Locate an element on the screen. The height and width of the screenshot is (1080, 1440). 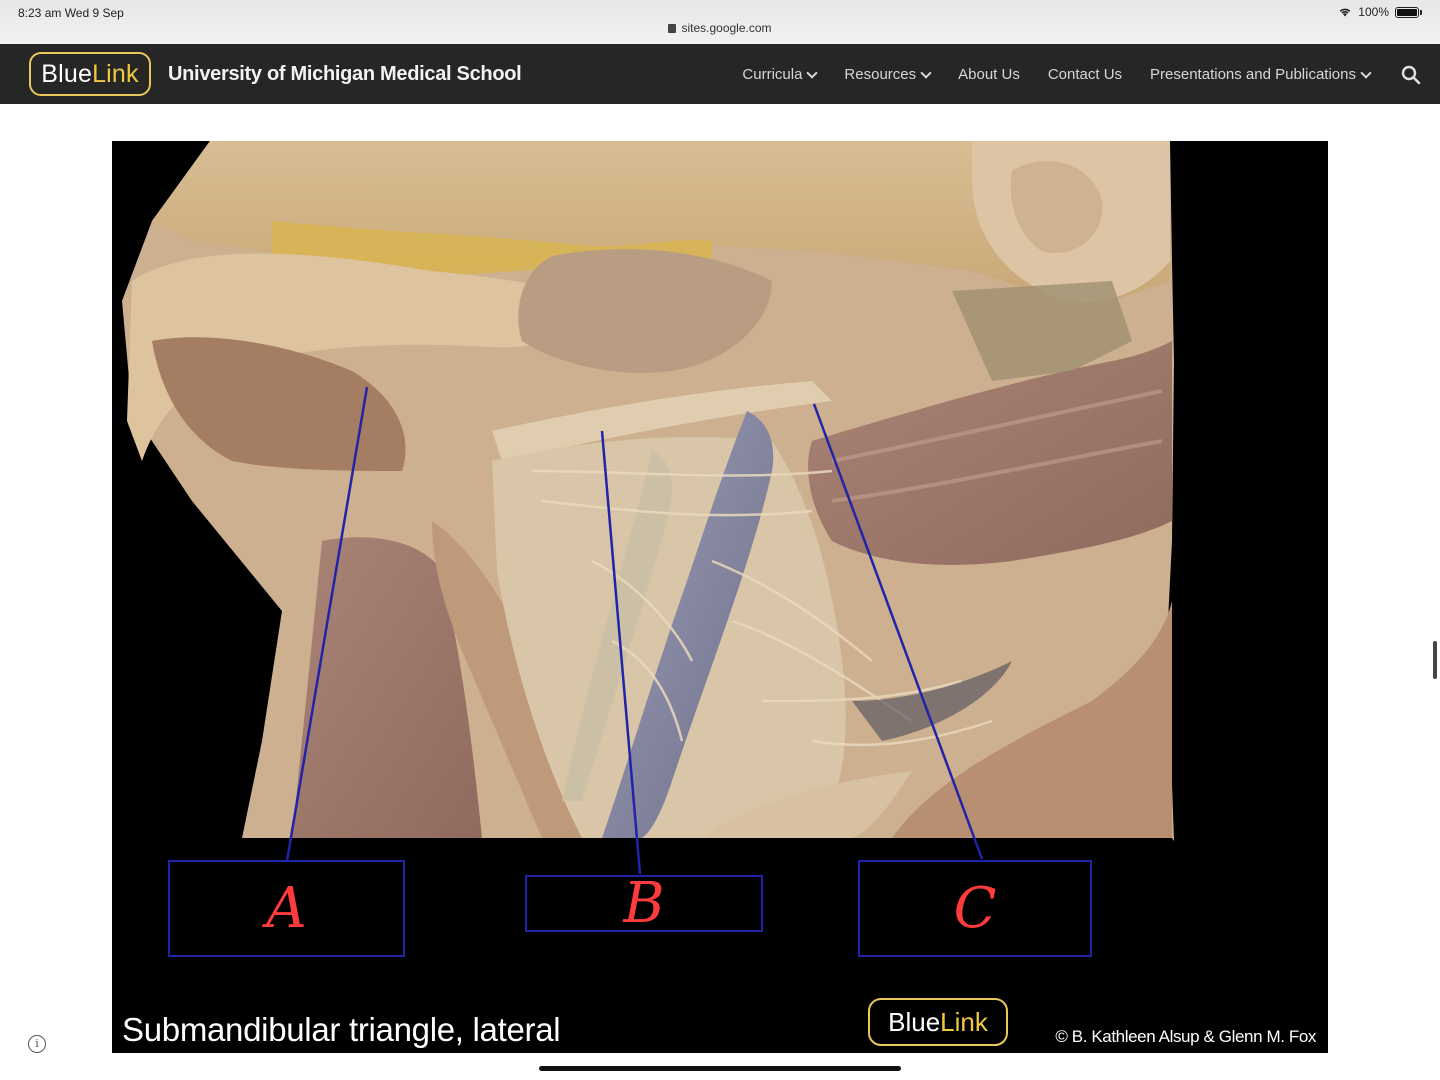
logo-link-text: Link is located at coordinates (115, 73).